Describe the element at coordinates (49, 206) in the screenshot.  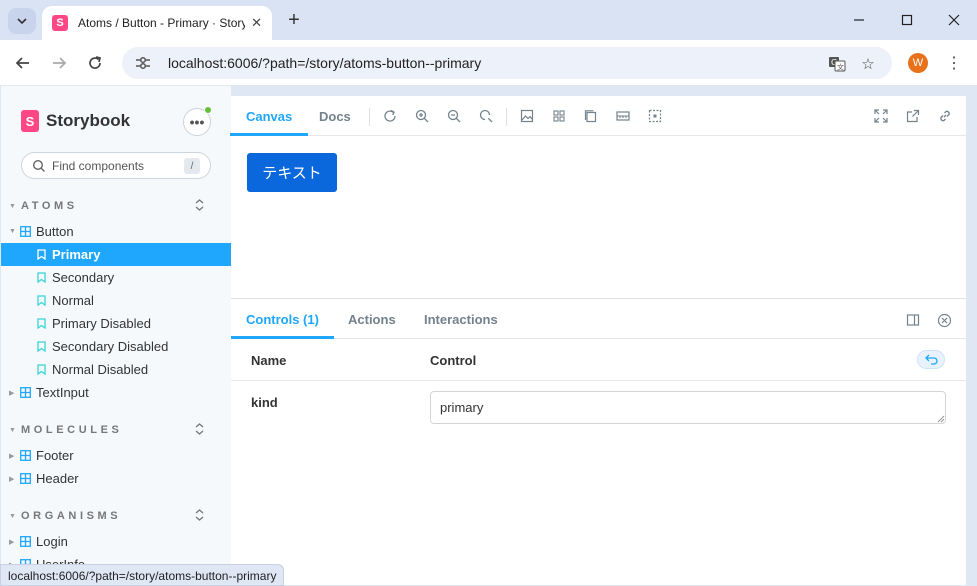
I see `group-label: ATOMS` at that location.